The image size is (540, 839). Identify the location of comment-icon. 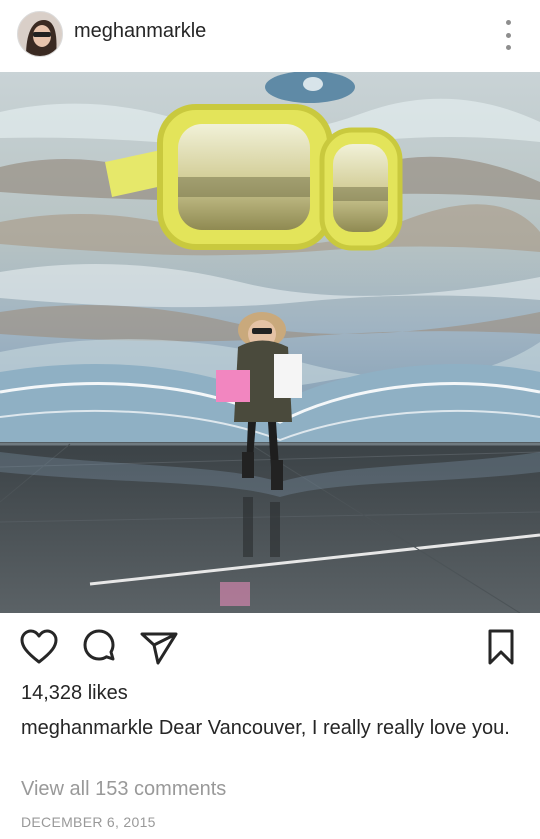
(99, 647).